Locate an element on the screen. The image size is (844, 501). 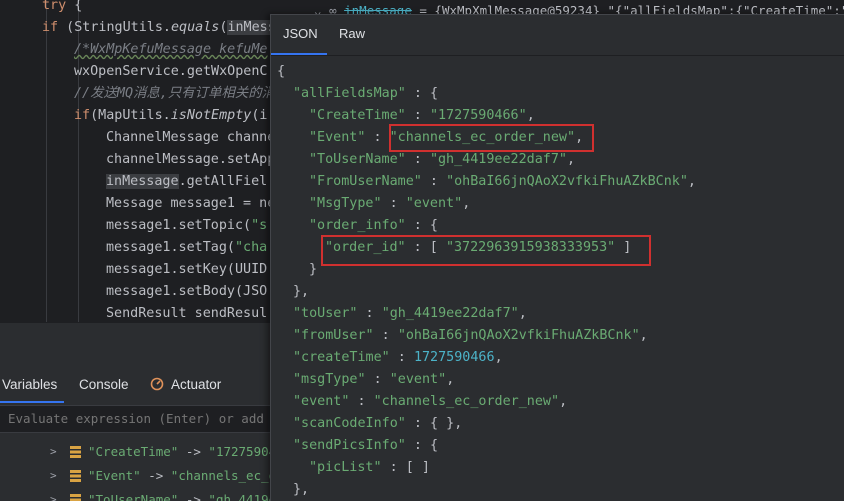
tab-json: JSON is located at coordinates (300, 34).